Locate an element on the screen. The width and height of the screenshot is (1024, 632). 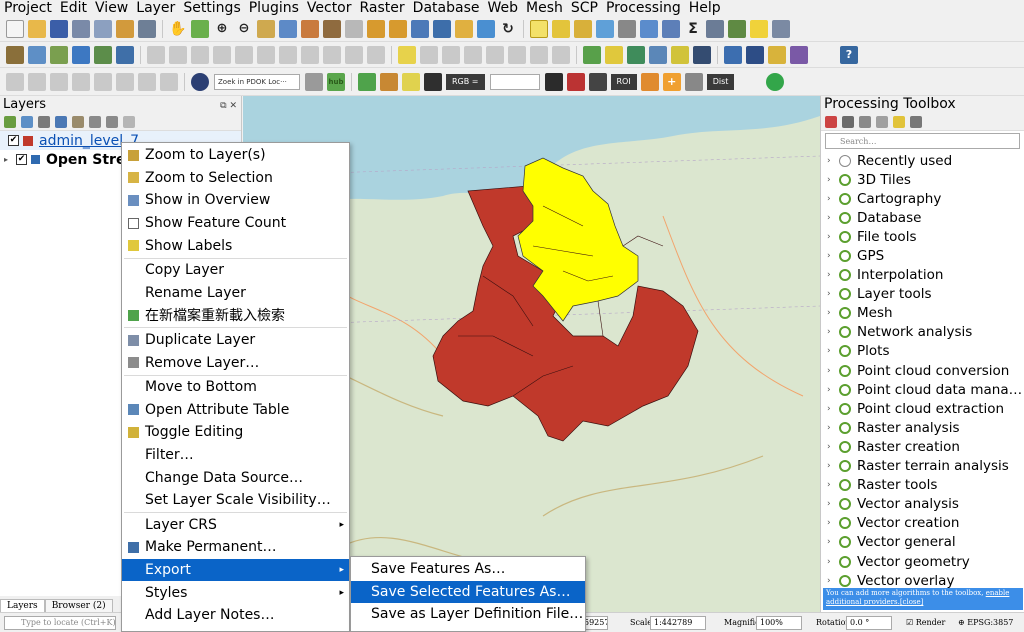
save-project-icon is located at coordinates (59, 28).